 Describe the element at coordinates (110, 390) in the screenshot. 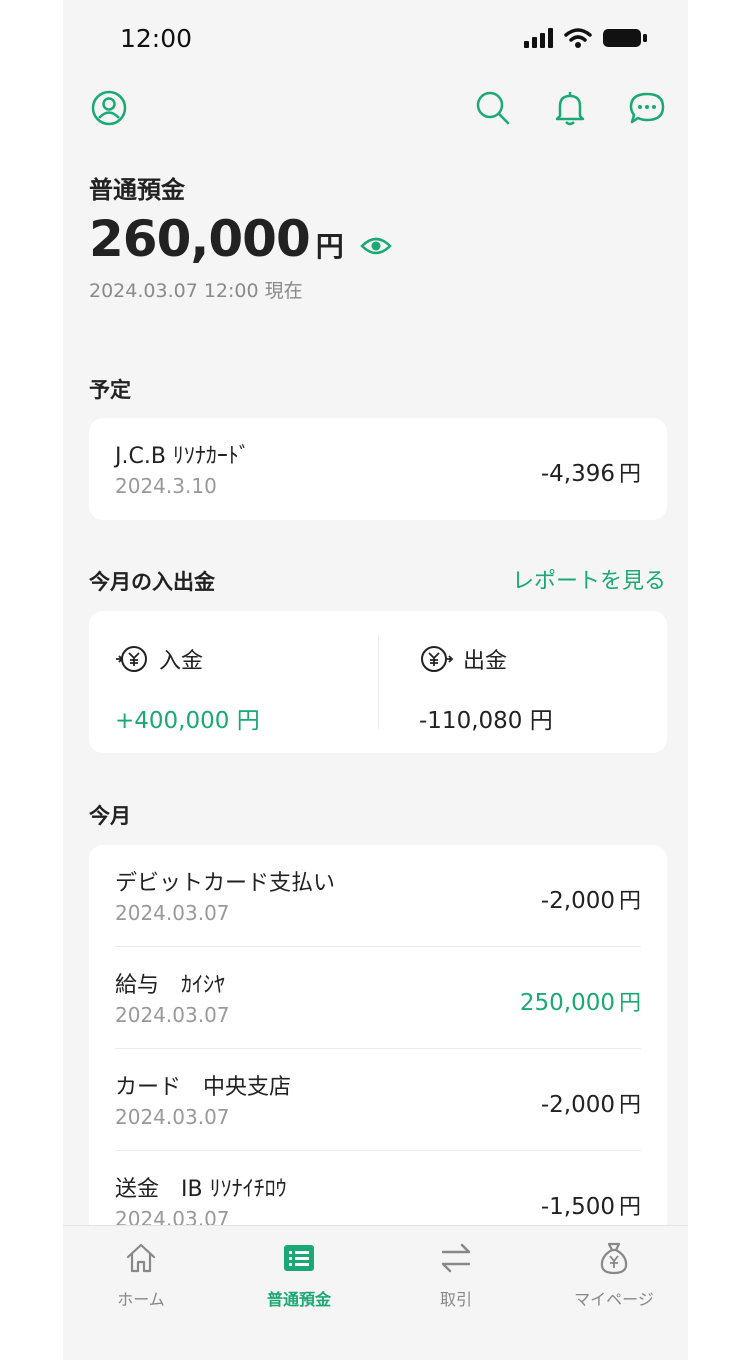

I see `scheduled-title: 予定` at that location.